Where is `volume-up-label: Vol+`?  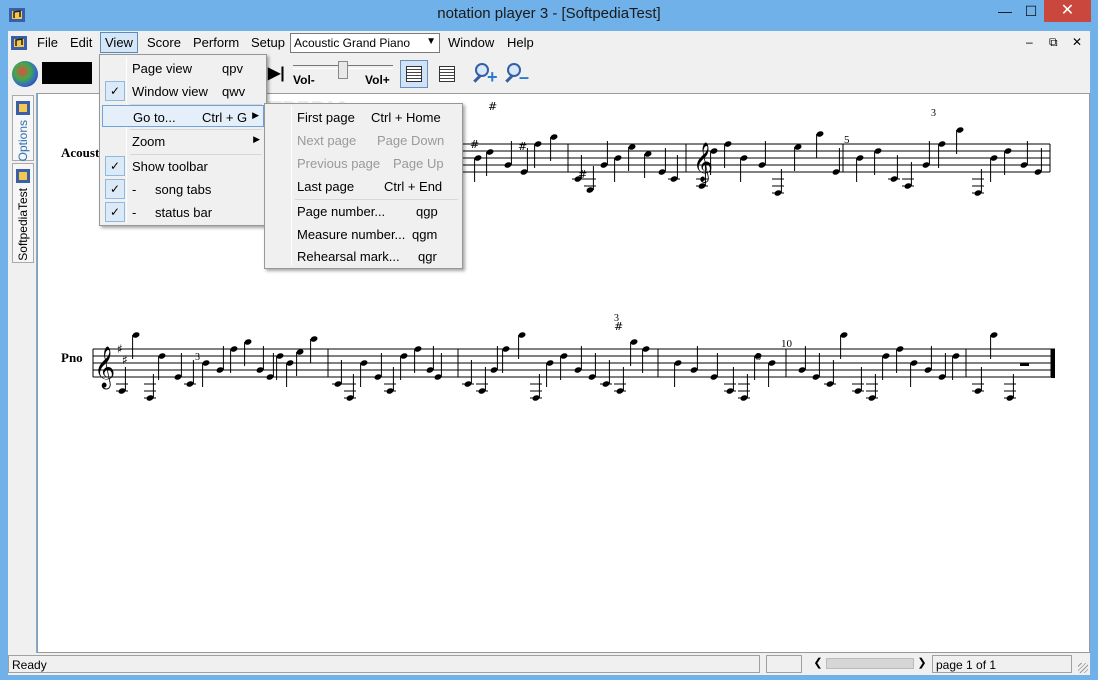
volume-up-label: Vol+ is located at coordinates (377, 80).